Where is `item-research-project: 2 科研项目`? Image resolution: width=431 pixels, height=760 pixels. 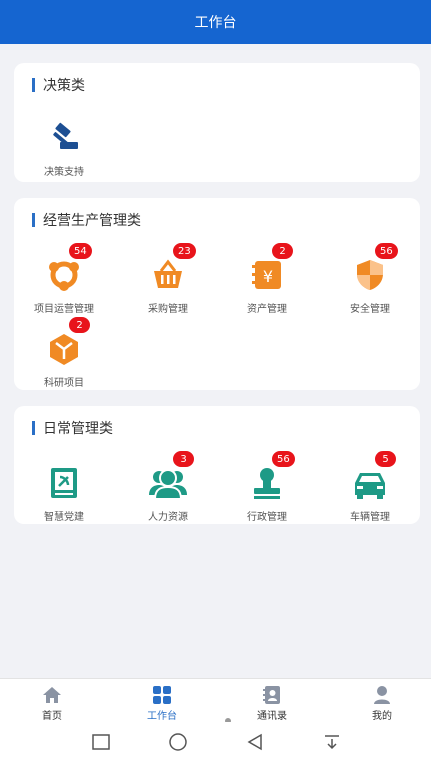
item-research-project: 2 科研项目 is located at coordinates (64, 358).